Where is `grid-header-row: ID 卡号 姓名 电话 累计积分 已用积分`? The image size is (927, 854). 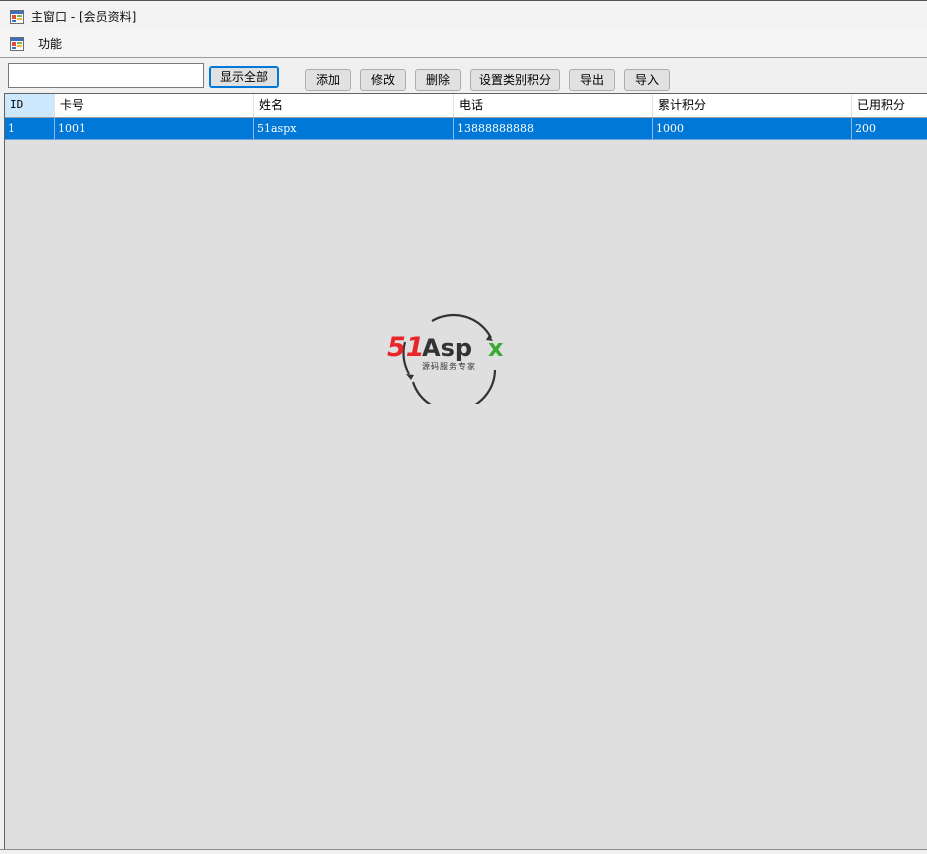 grid-header-row: ID 卡号 姓名 电话 累计积分 已用积分 is located at coordinates (466, 106).